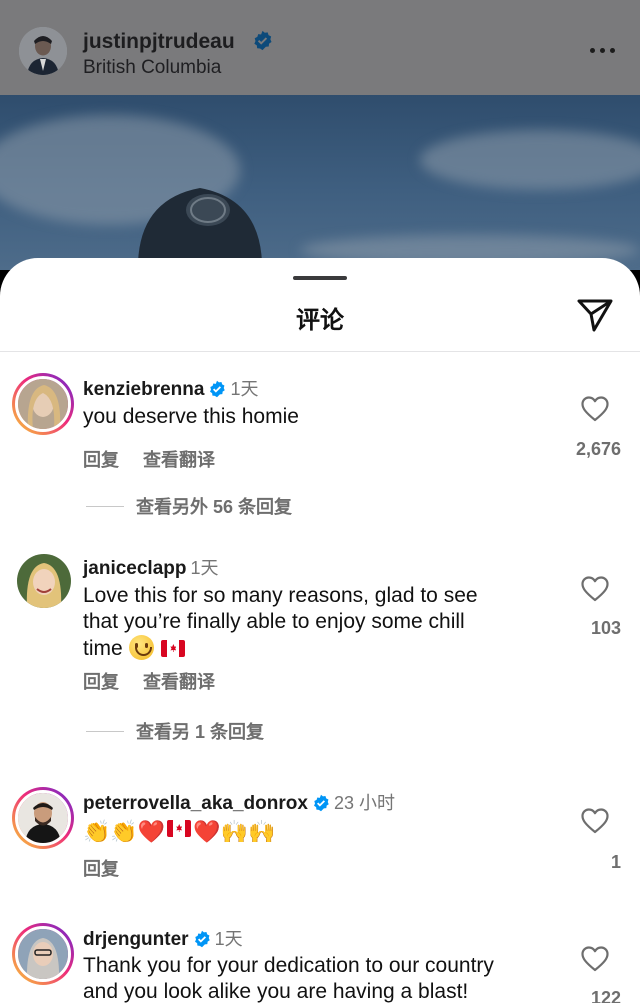 Image resolution: width=640 pixels, height=1003 pixels. Describe the element at coordinates (595, 315) in the screenshot. I see `share-icon` at that location.